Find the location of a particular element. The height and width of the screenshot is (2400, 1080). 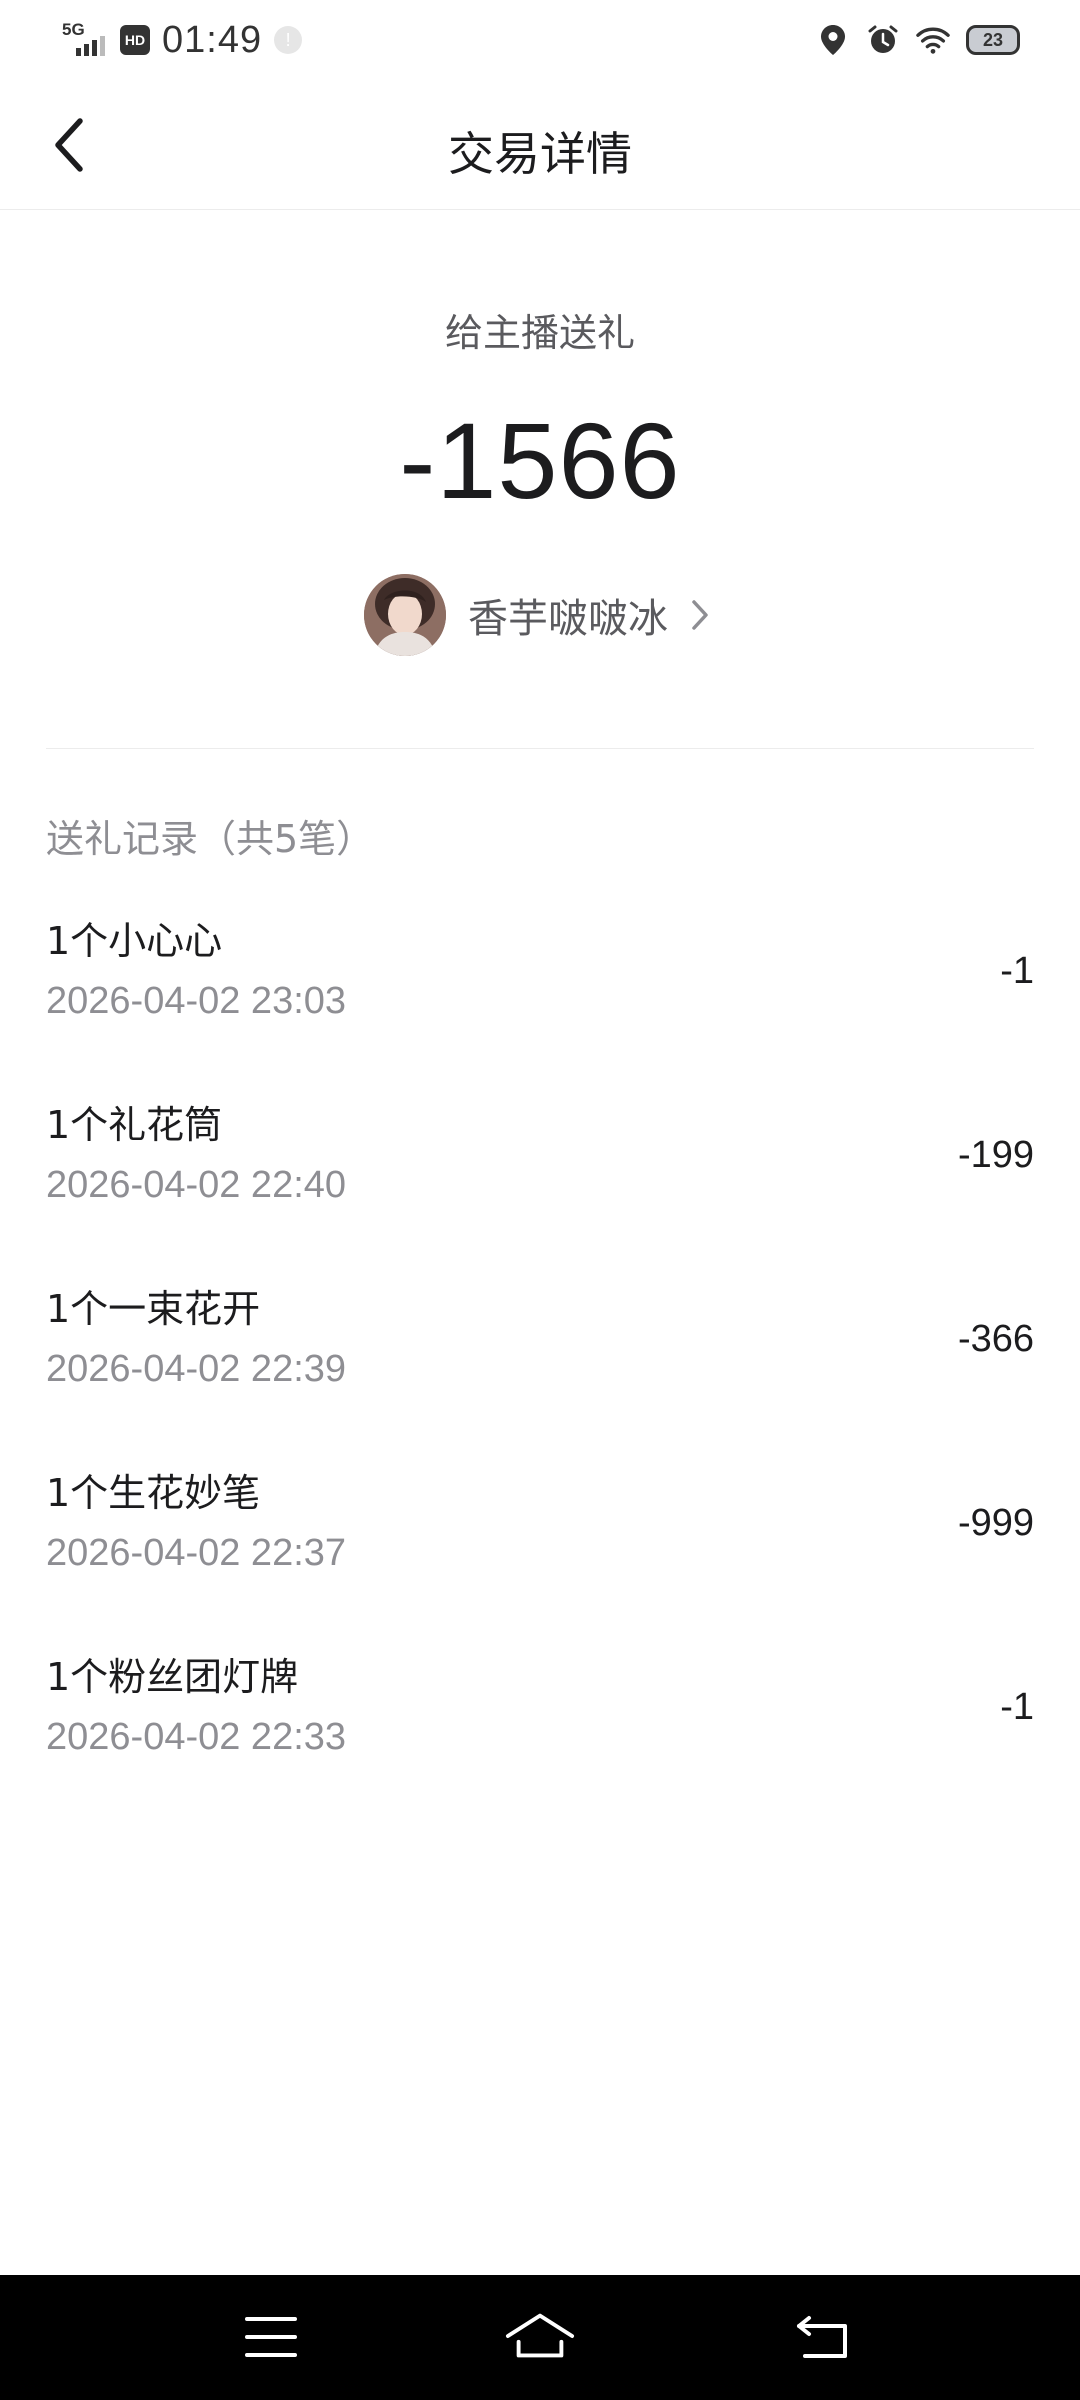

gift-time: 2026-04-02 22:39 is located at coordinates (196, 1369).